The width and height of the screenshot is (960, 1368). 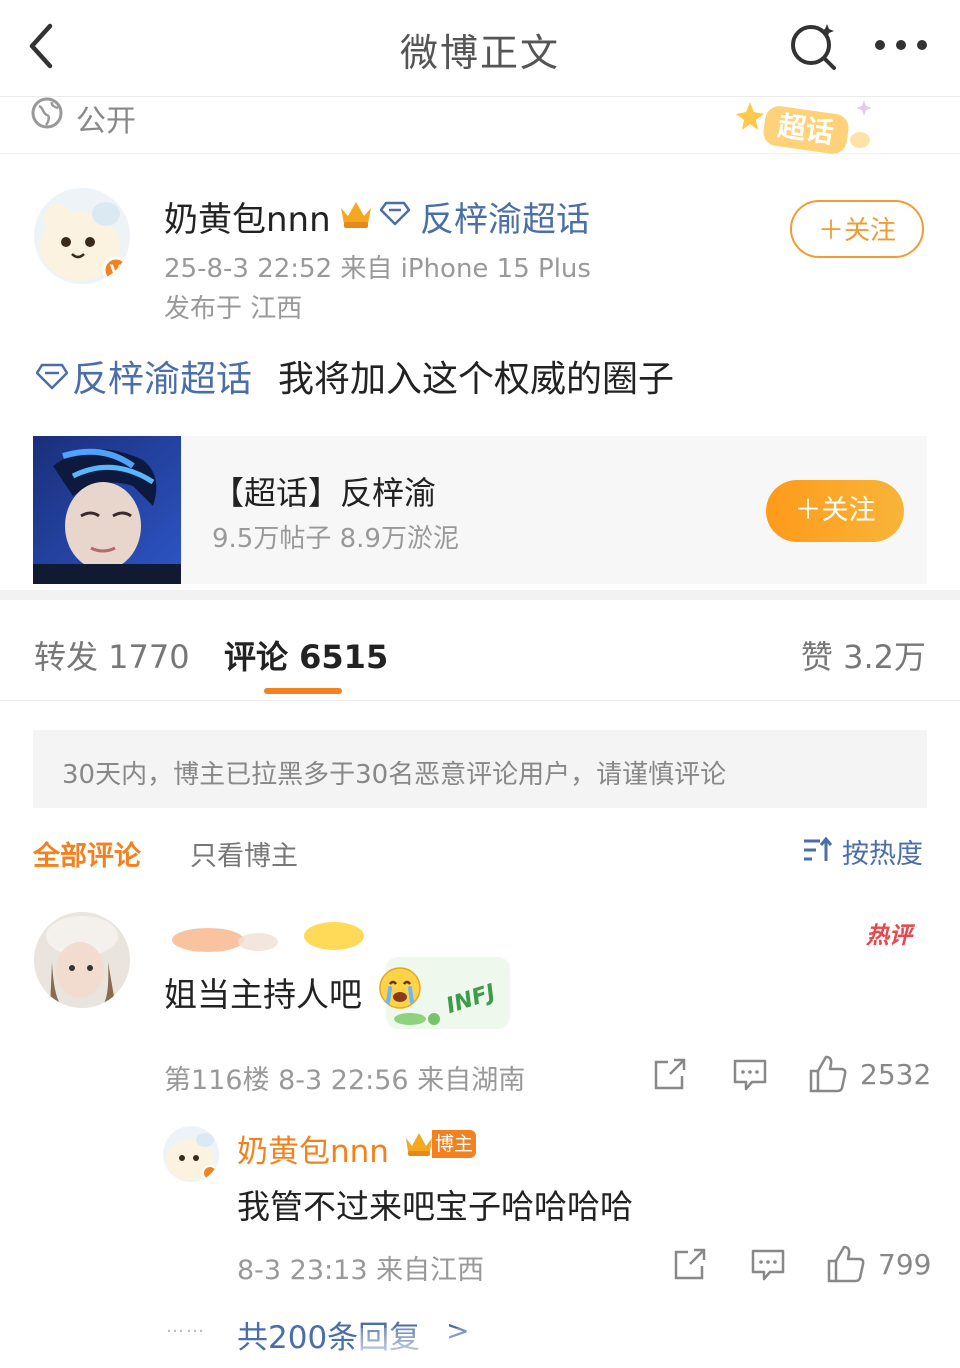 What do you see at coordinates (233, 309) in the screenshot?
I see `post-location: 发布于 江西` at bounding box center [233, 309].